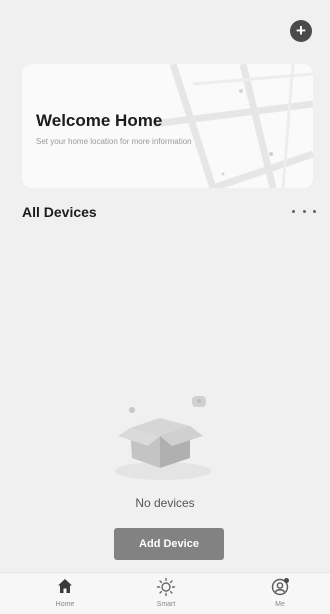  What do you see at coordinates (99, 120) in the screenshot?
I see `welcome-title: Welcome Home` at bounding box center [99, 120].